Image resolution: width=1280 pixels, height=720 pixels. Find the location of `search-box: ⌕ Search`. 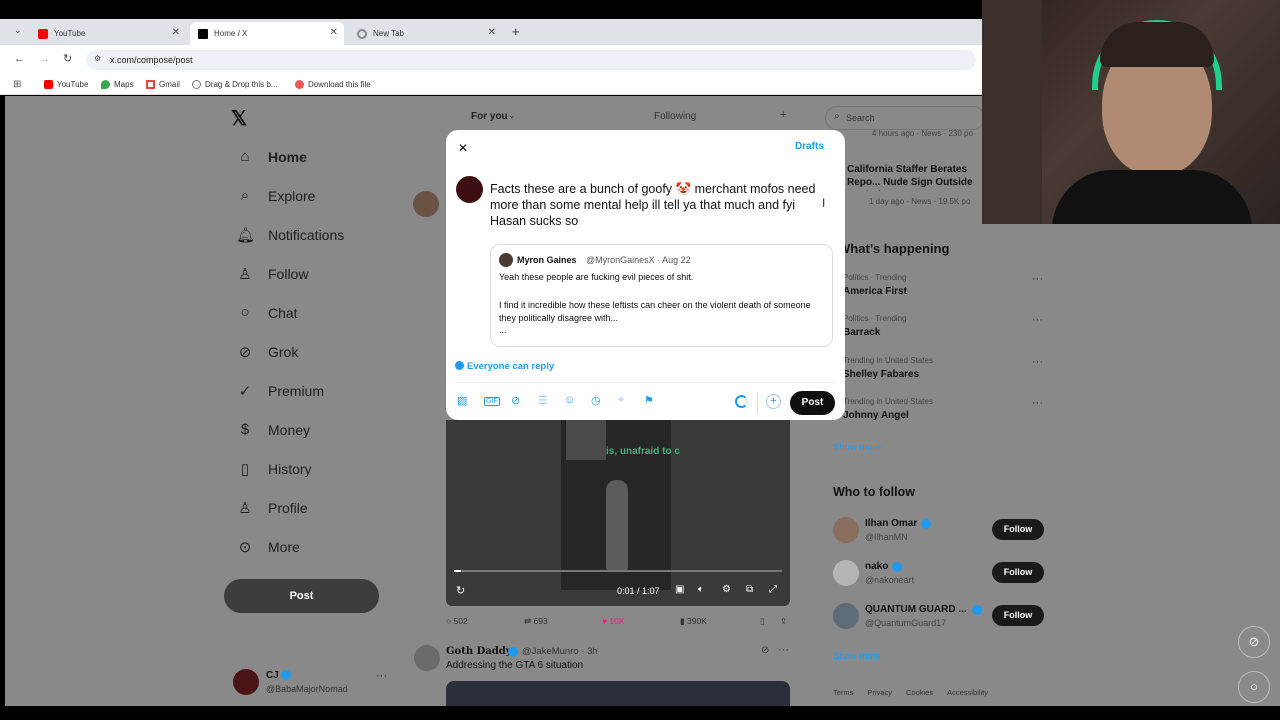

search-box: ⌕ Search is located at coordinates (905, 118).